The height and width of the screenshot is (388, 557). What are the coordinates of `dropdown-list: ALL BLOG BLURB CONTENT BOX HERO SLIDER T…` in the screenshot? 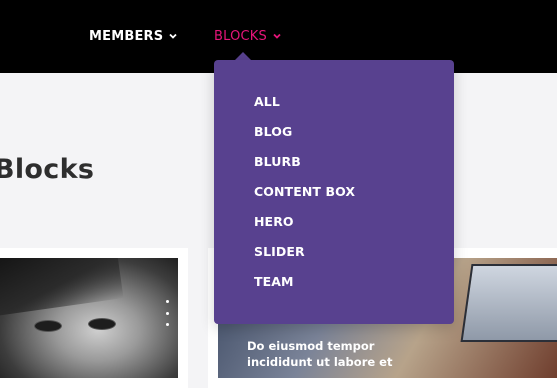 It's located at (304, 198).